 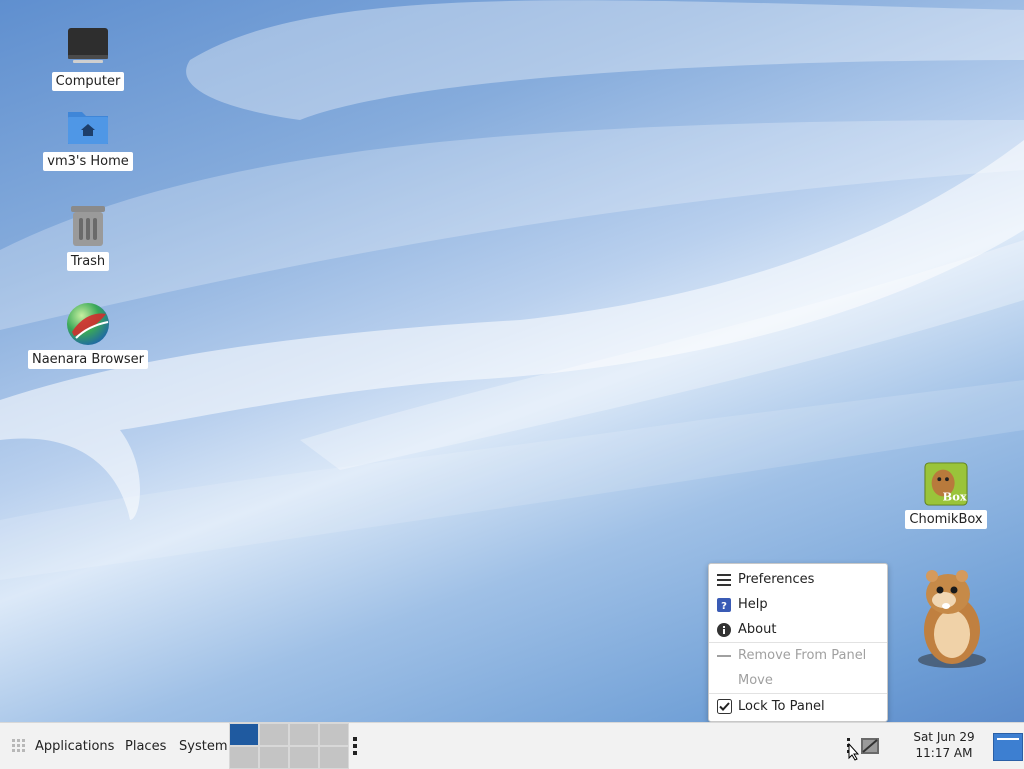 I want to click on checkbox-checked-icon, so click(x=724, y=707).